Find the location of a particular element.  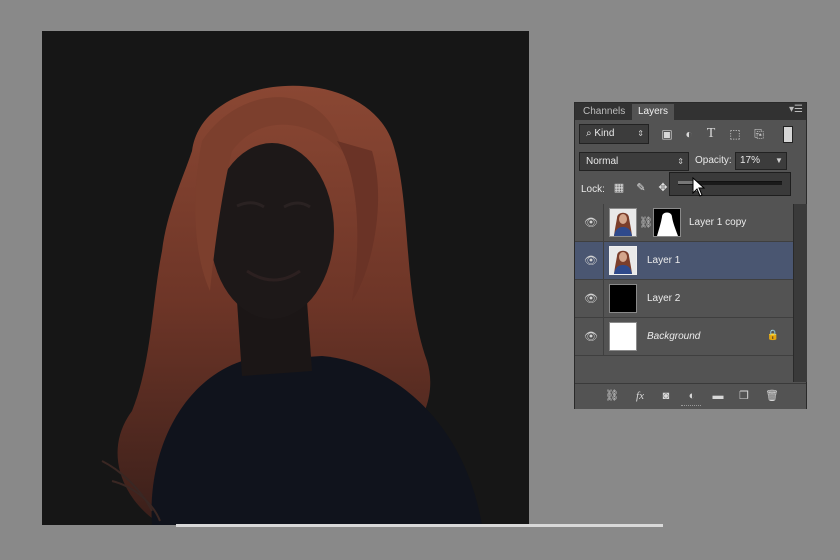

lock-icon: 🔒 is located at coordinates (772, 335).